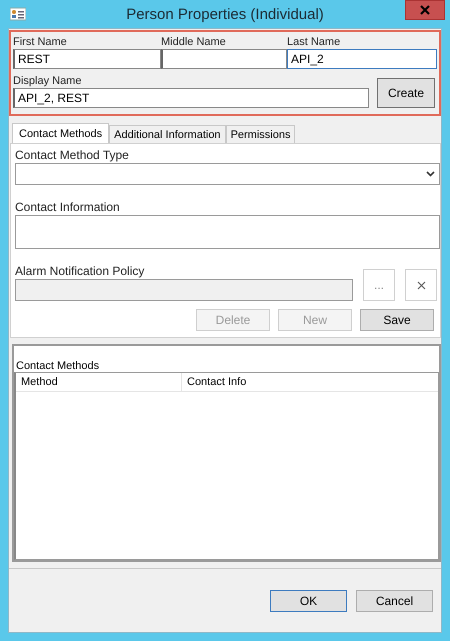  Describe the element at coordinates (61, 133) in the screenshot. I see `tab: Contact Methods` at that location.